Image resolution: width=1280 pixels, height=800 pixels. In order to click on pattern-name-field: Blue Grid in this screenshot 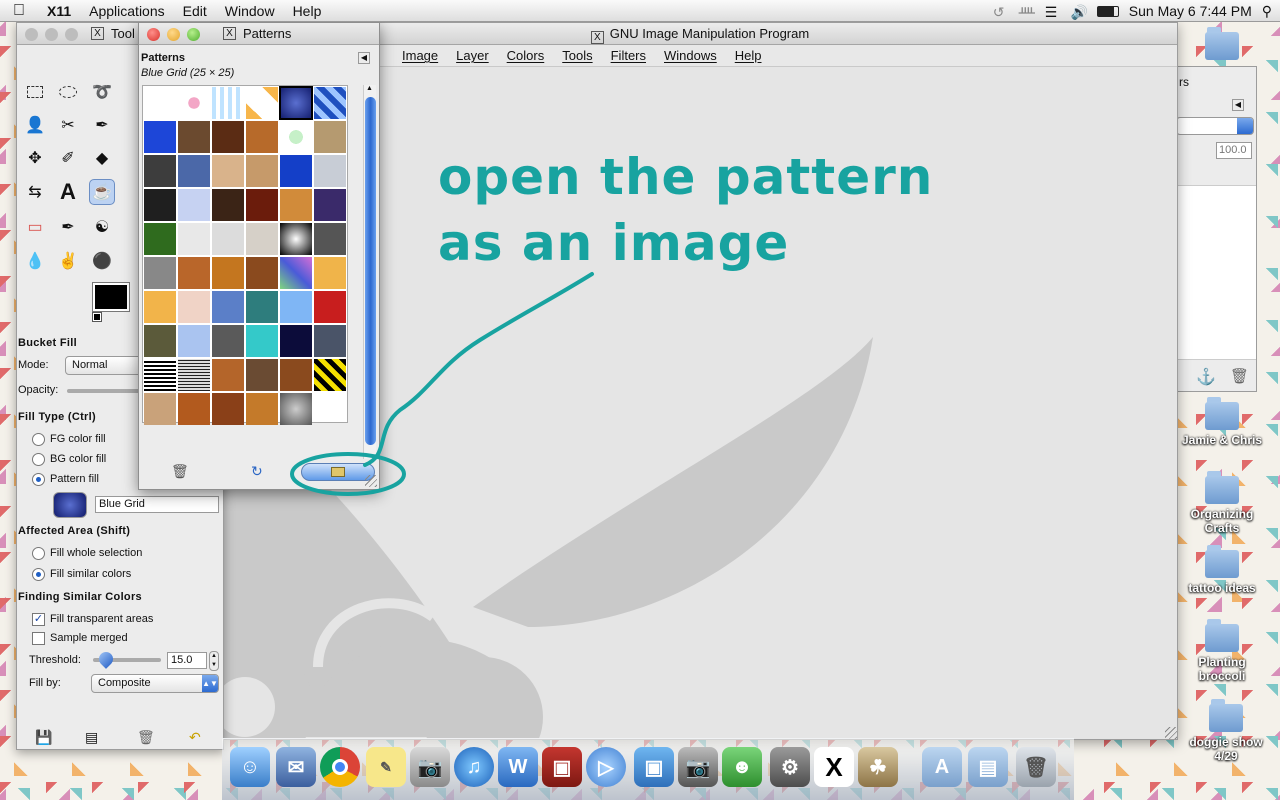, I will do `click(157, 504)`.